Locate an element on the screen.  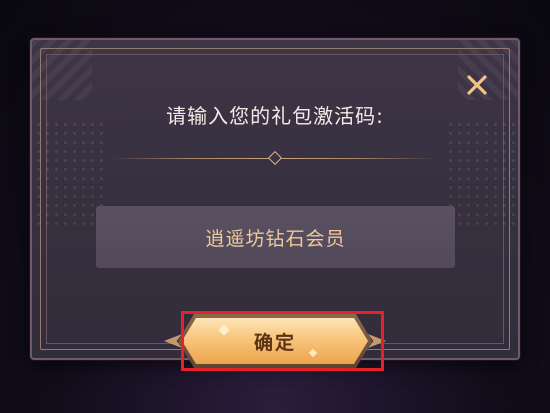
dot-pattern-right is located at coordinates (481, 175).